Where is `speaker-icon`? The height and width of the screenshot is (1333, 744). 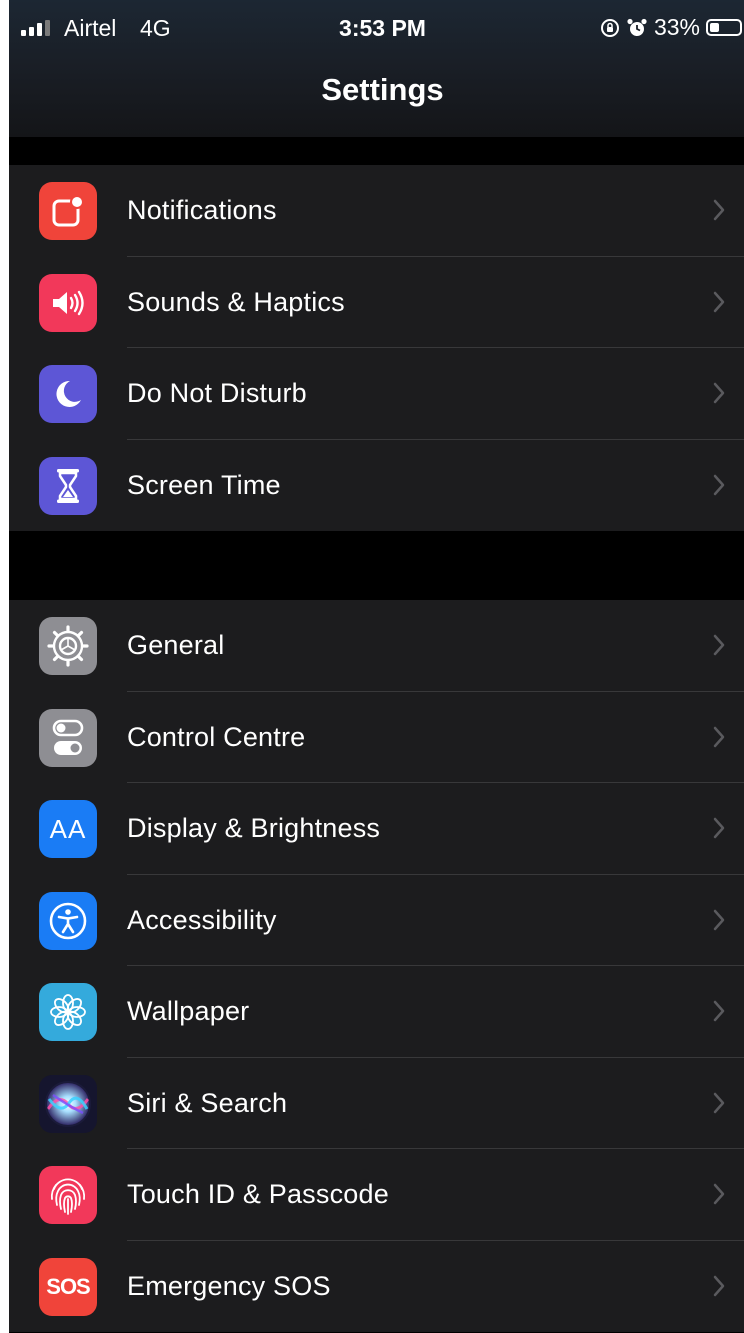 speaker-icon is located at coordinates (68, 302).